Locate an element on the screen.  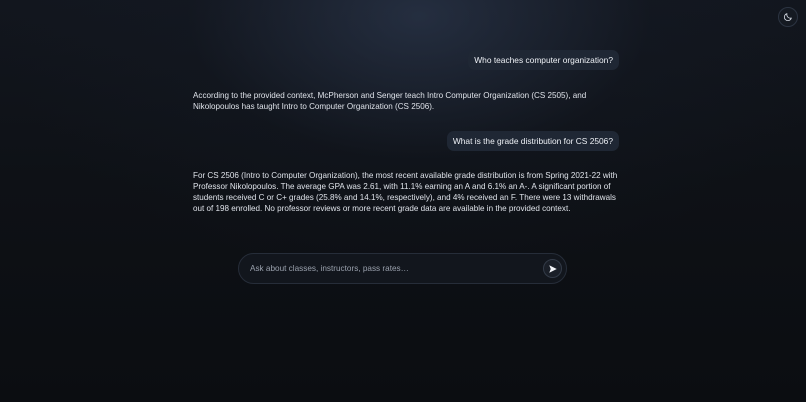
chat-input is located at coordinates (396, 268).